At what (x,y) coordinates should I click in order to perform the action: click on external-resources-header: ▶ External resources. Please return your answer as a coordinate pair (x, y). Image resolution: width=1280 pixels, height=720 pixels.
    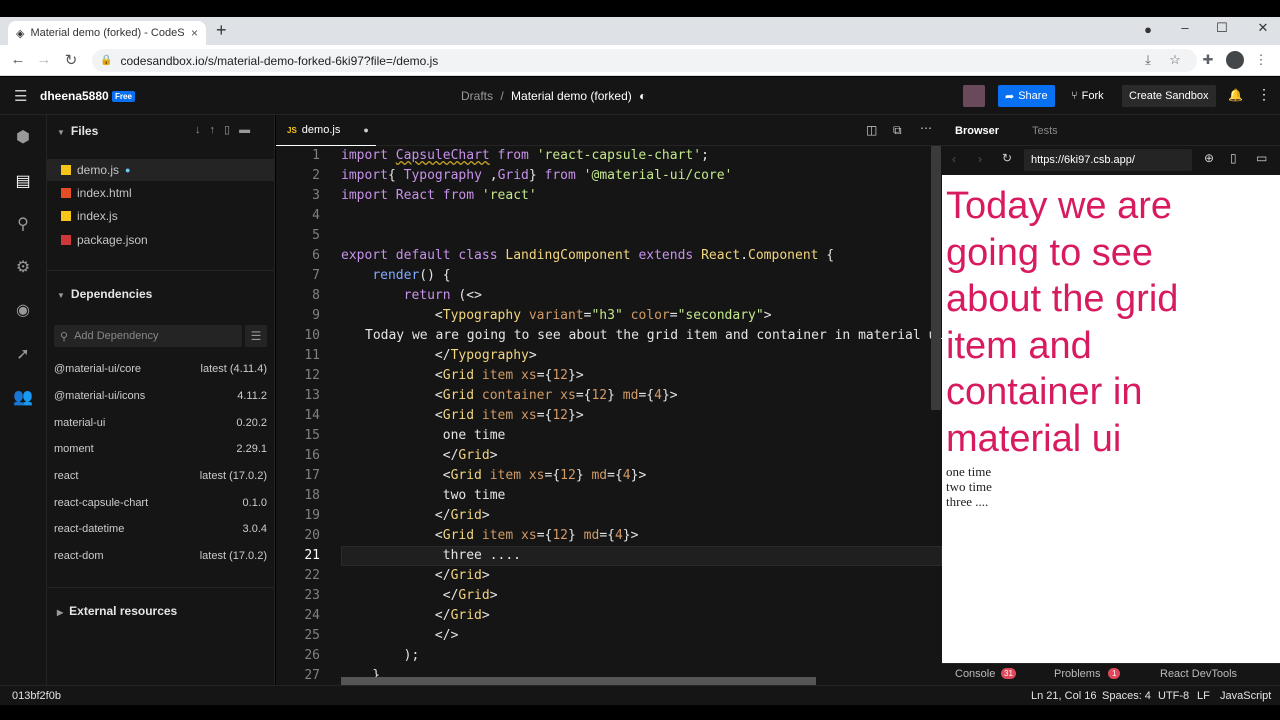
    Looking at the image, I should click on (117, 611).